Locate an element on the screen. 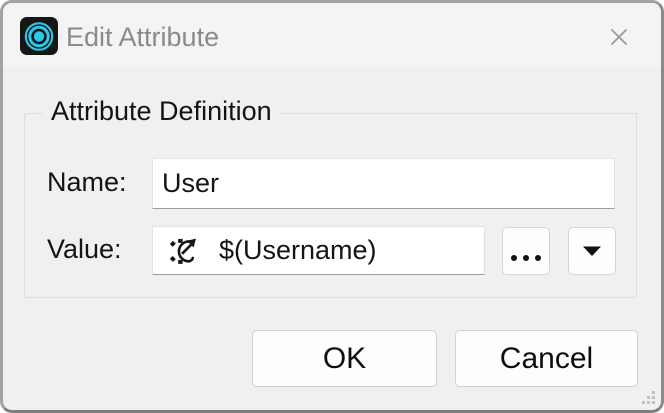 This screenshot has height=413, width=664. triangle-down-icon is located at coordinates (592, 251).